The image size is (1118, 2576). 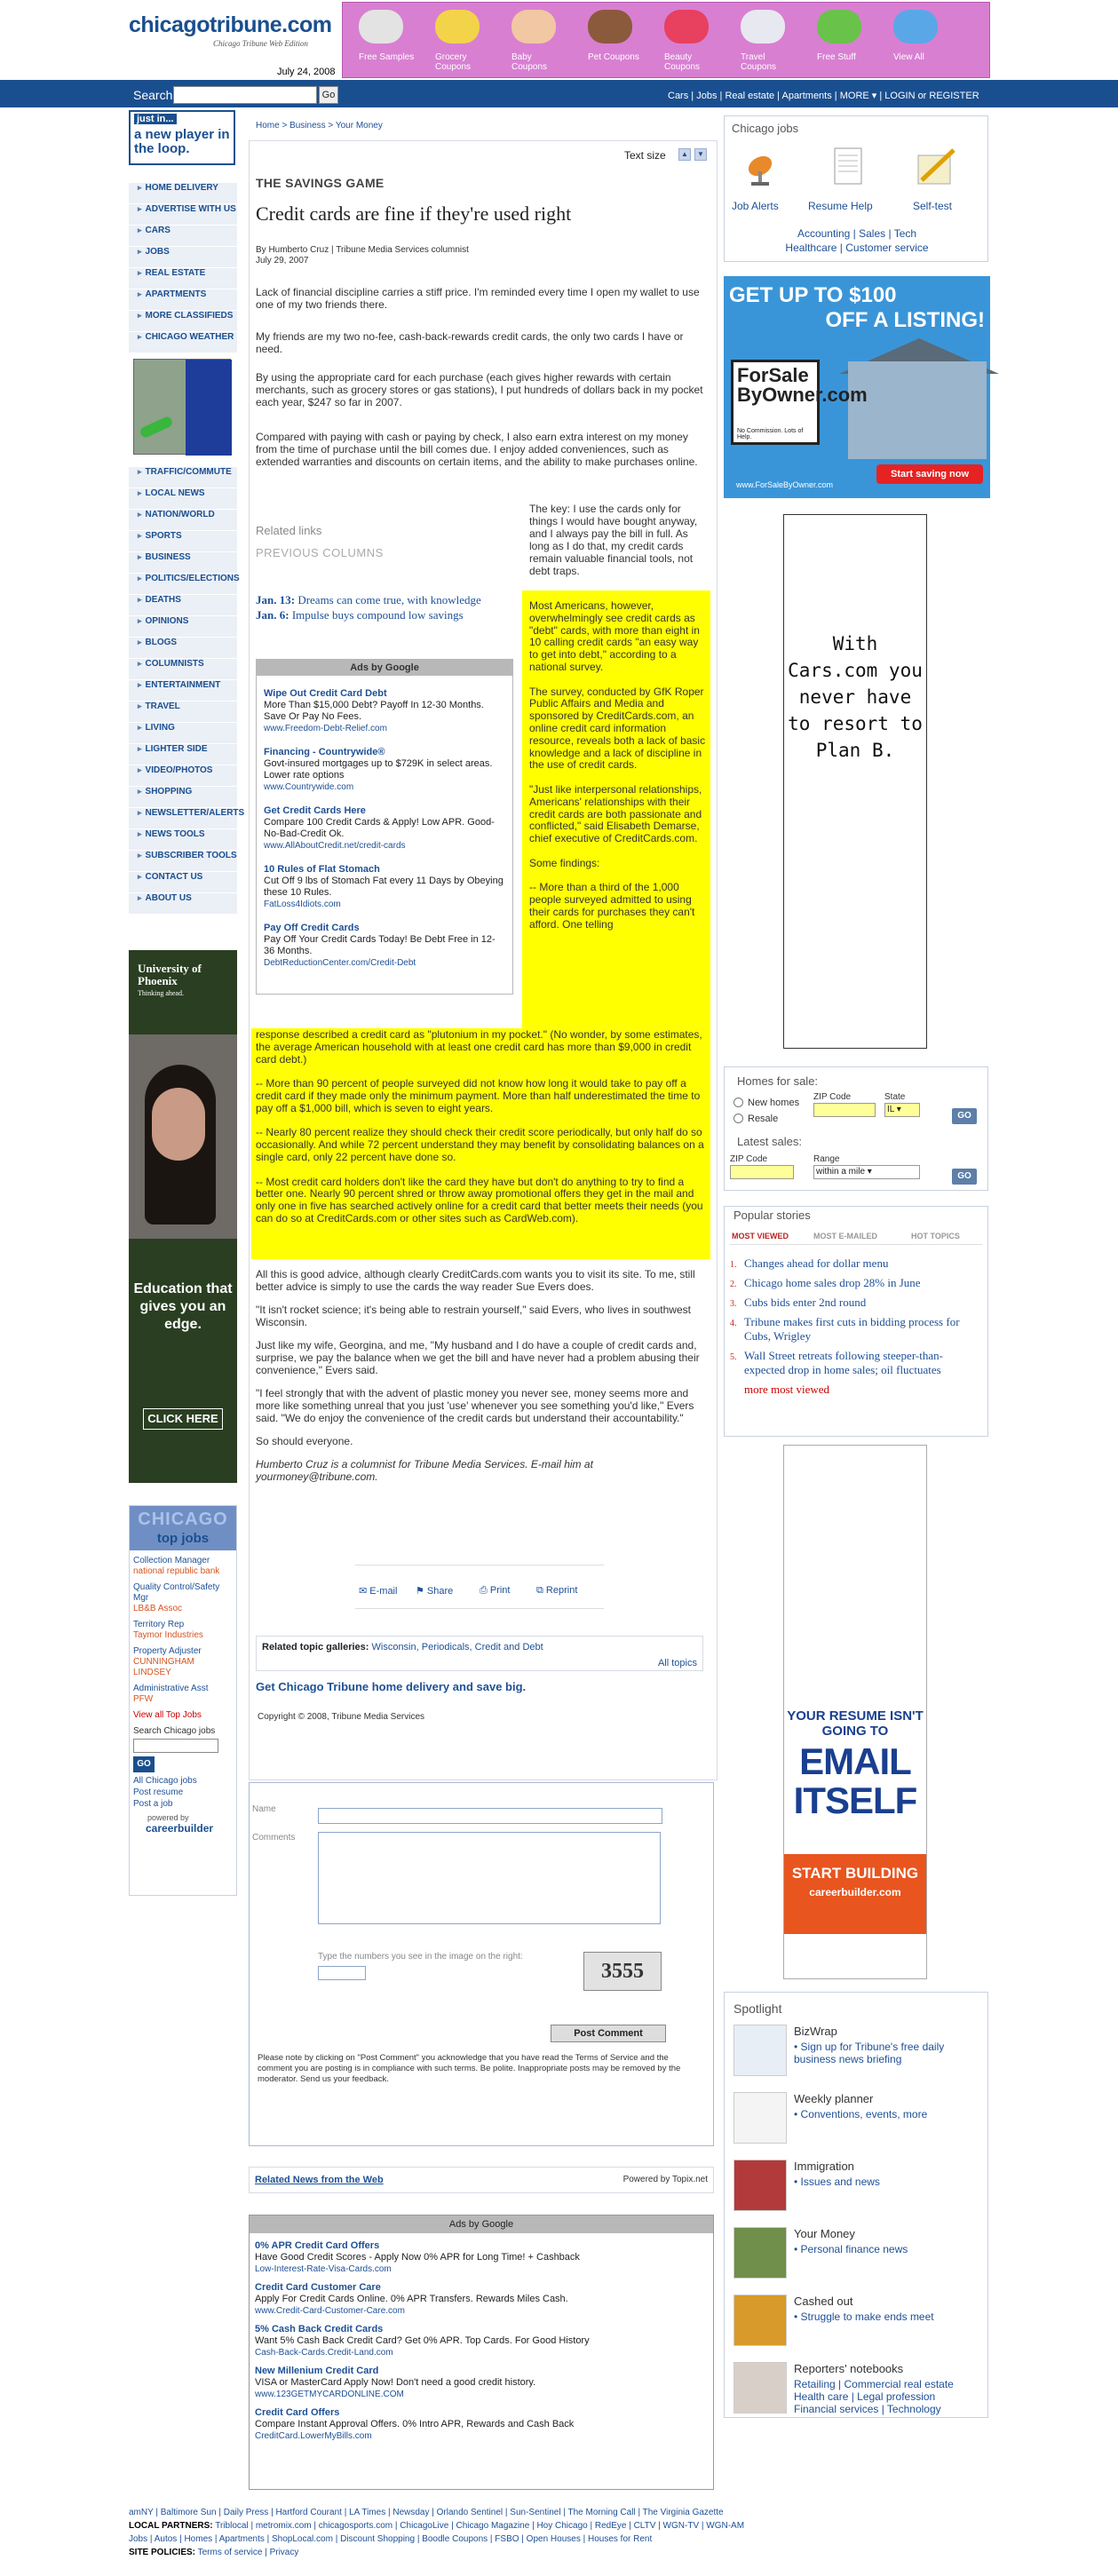 I want to click on top-link-3: Real estate, so click(x=750, y=96).